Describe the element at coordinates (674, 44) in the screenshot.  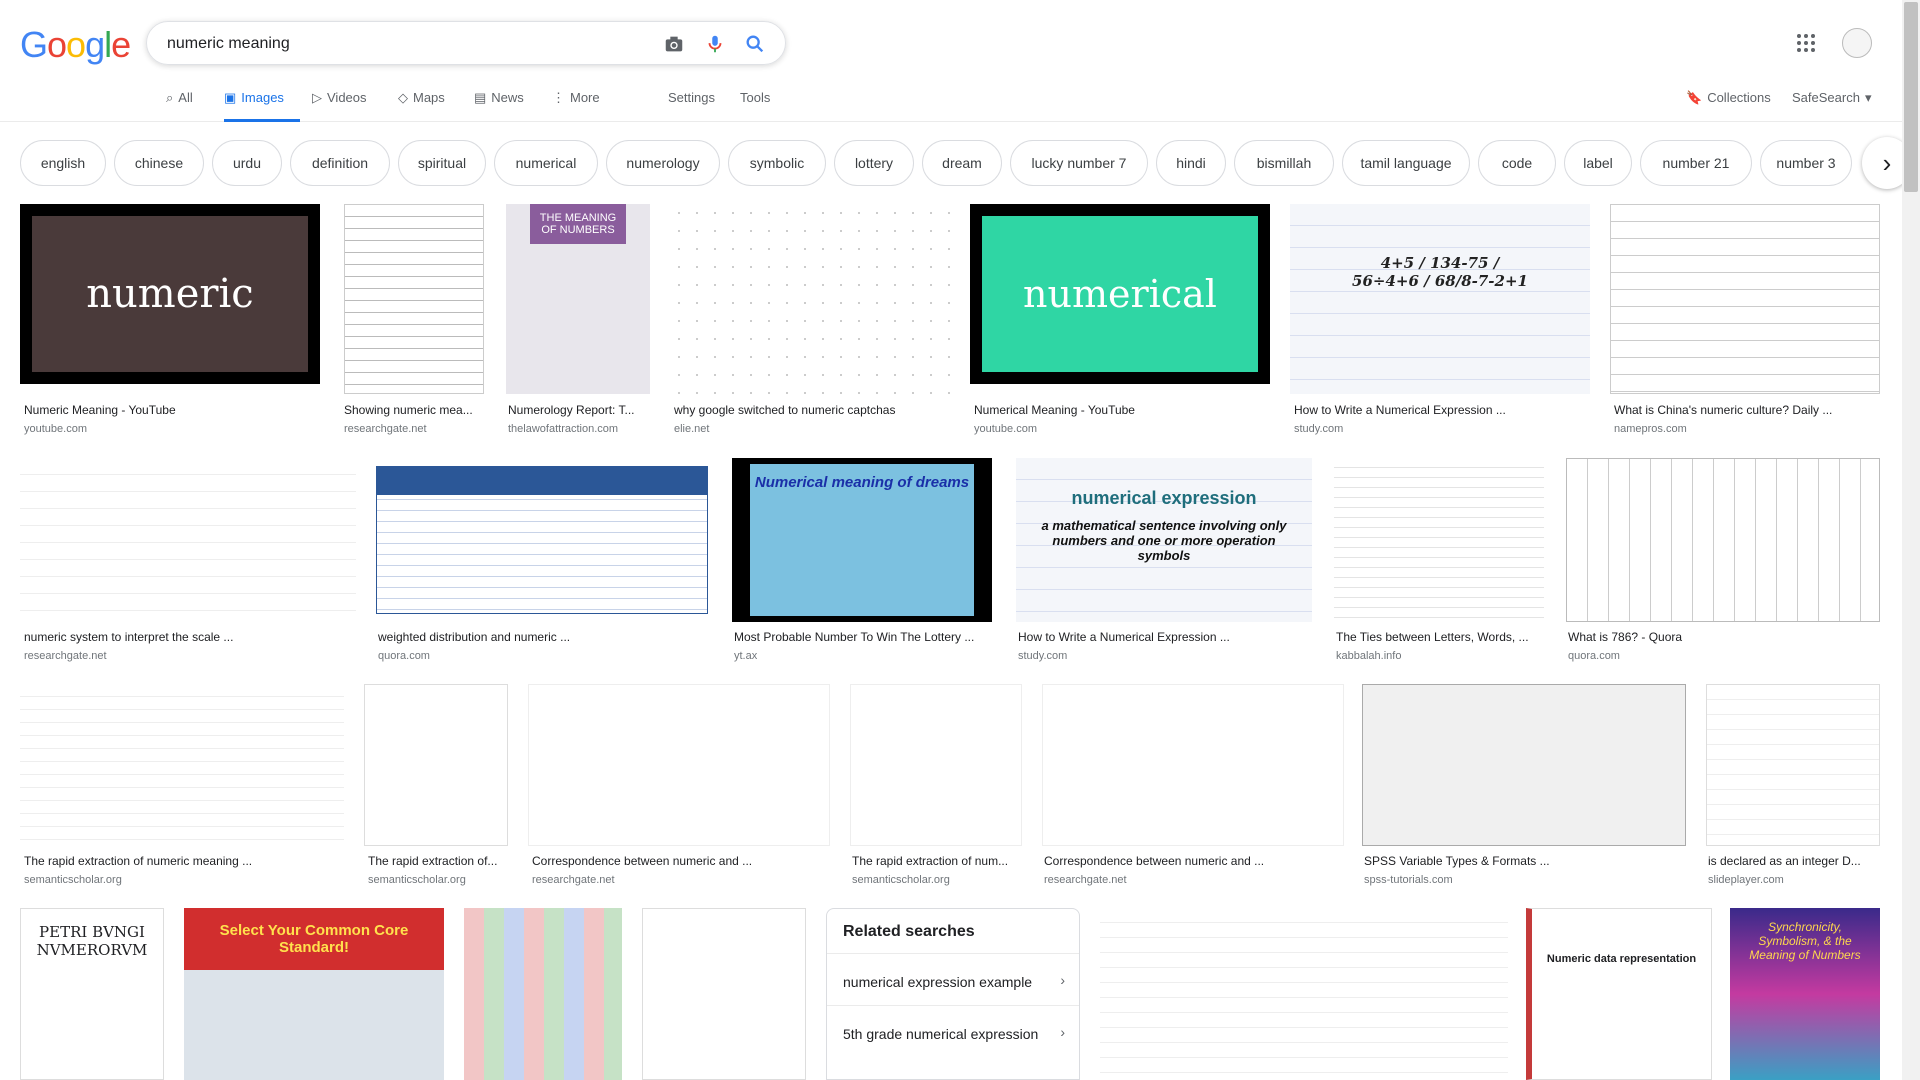
I see `camera-icon` at that location.